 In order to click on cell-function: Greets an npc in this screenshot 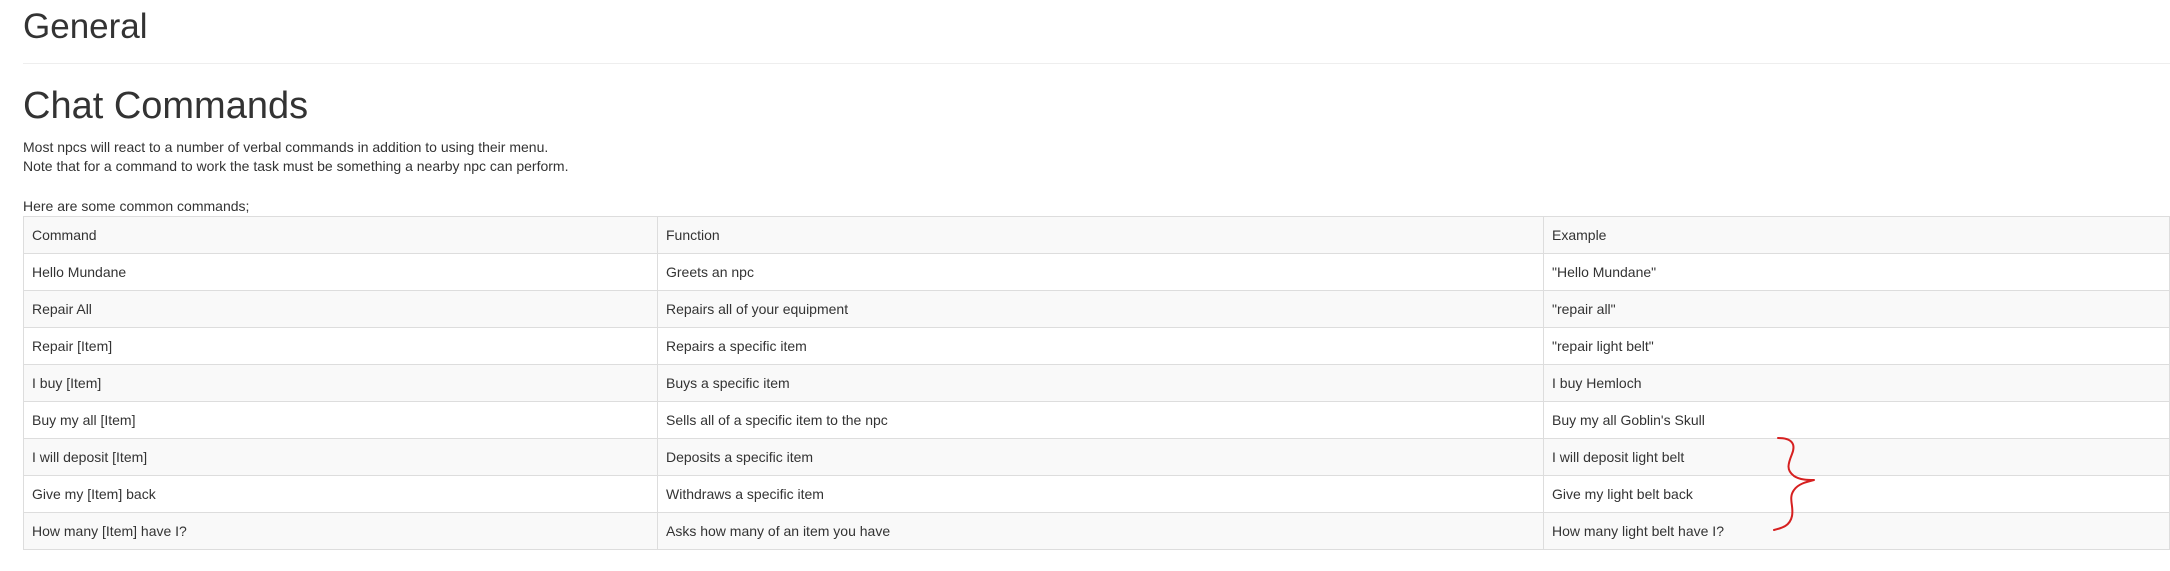, I will do `click(1100, 272)`.